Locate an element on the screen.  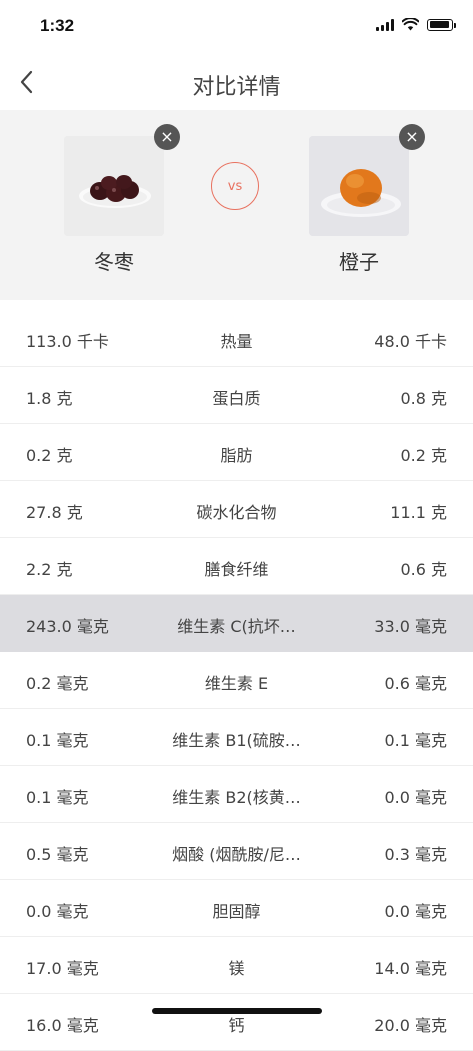
table-row: 2.2 克 膳食纤维 0.6 克 is located at coordinates (236, 566).